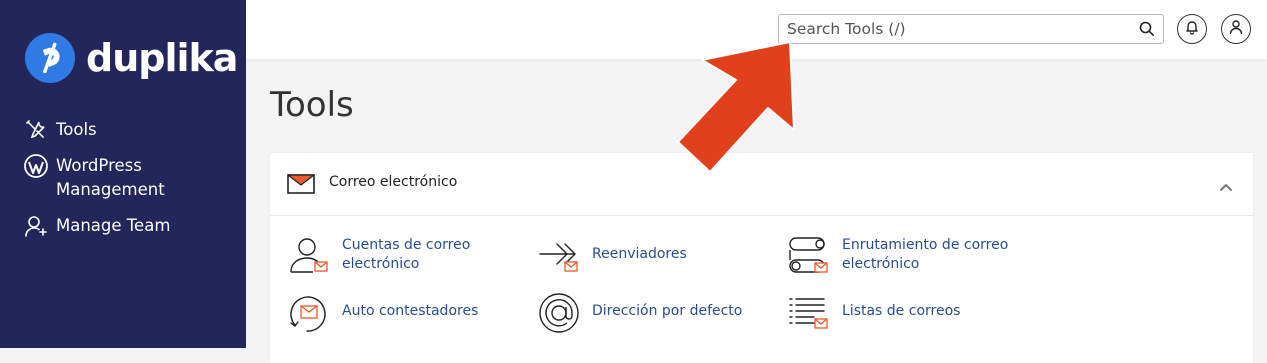 The image size is (1267, 363). What do you see at coordinates (559, 313) in the screenshot?
I see `default-address-icon` at bounding box center [559, 313].